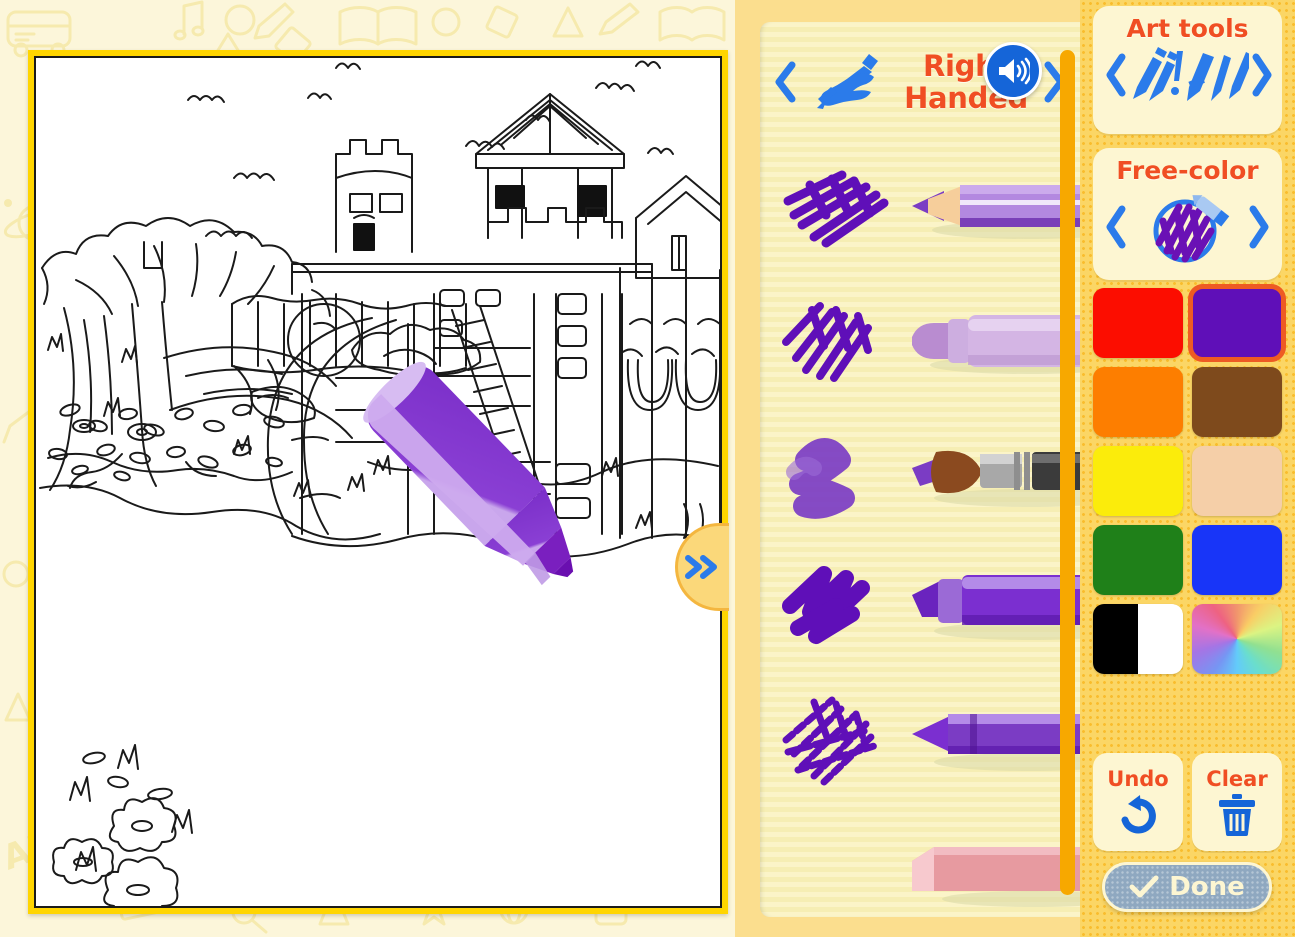 The image size is (1295, 937). I want to click on art-tools-panel: Art tools, so click(1187, 70).